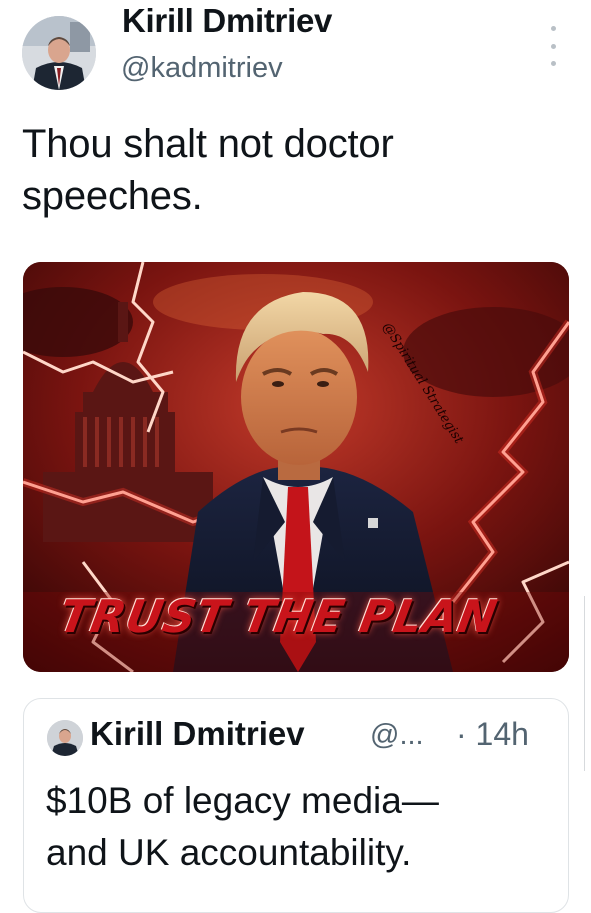  What do you see at coordinates (197, 733) in the screenshot?
I see `quoted-author-name: Kirill Dmitriev` at bounding box center [197, 733].